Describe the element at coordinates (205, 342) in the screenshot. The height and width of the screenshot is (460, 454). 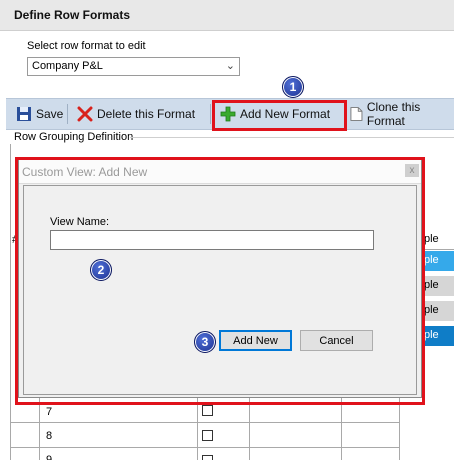
I see `step-badge-3: 3` at that location.